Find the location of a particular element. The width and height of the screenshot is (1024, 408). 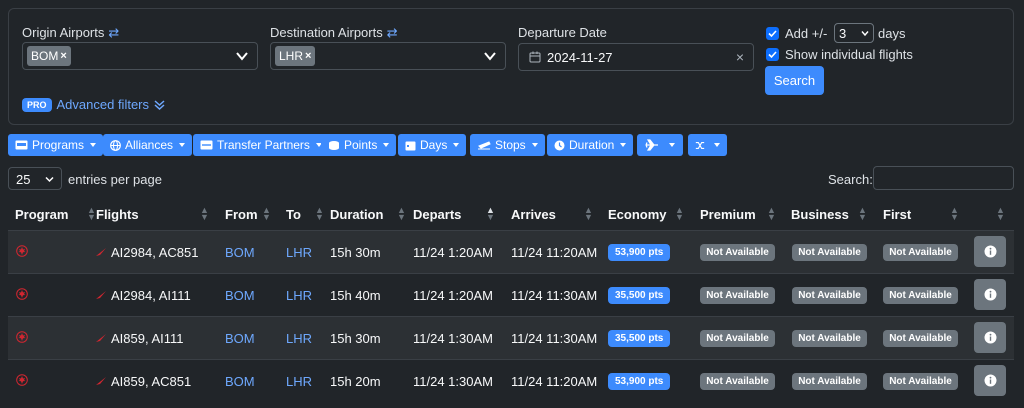

swap-destination-icon: ⇄ is located at coordinates (392, 32).